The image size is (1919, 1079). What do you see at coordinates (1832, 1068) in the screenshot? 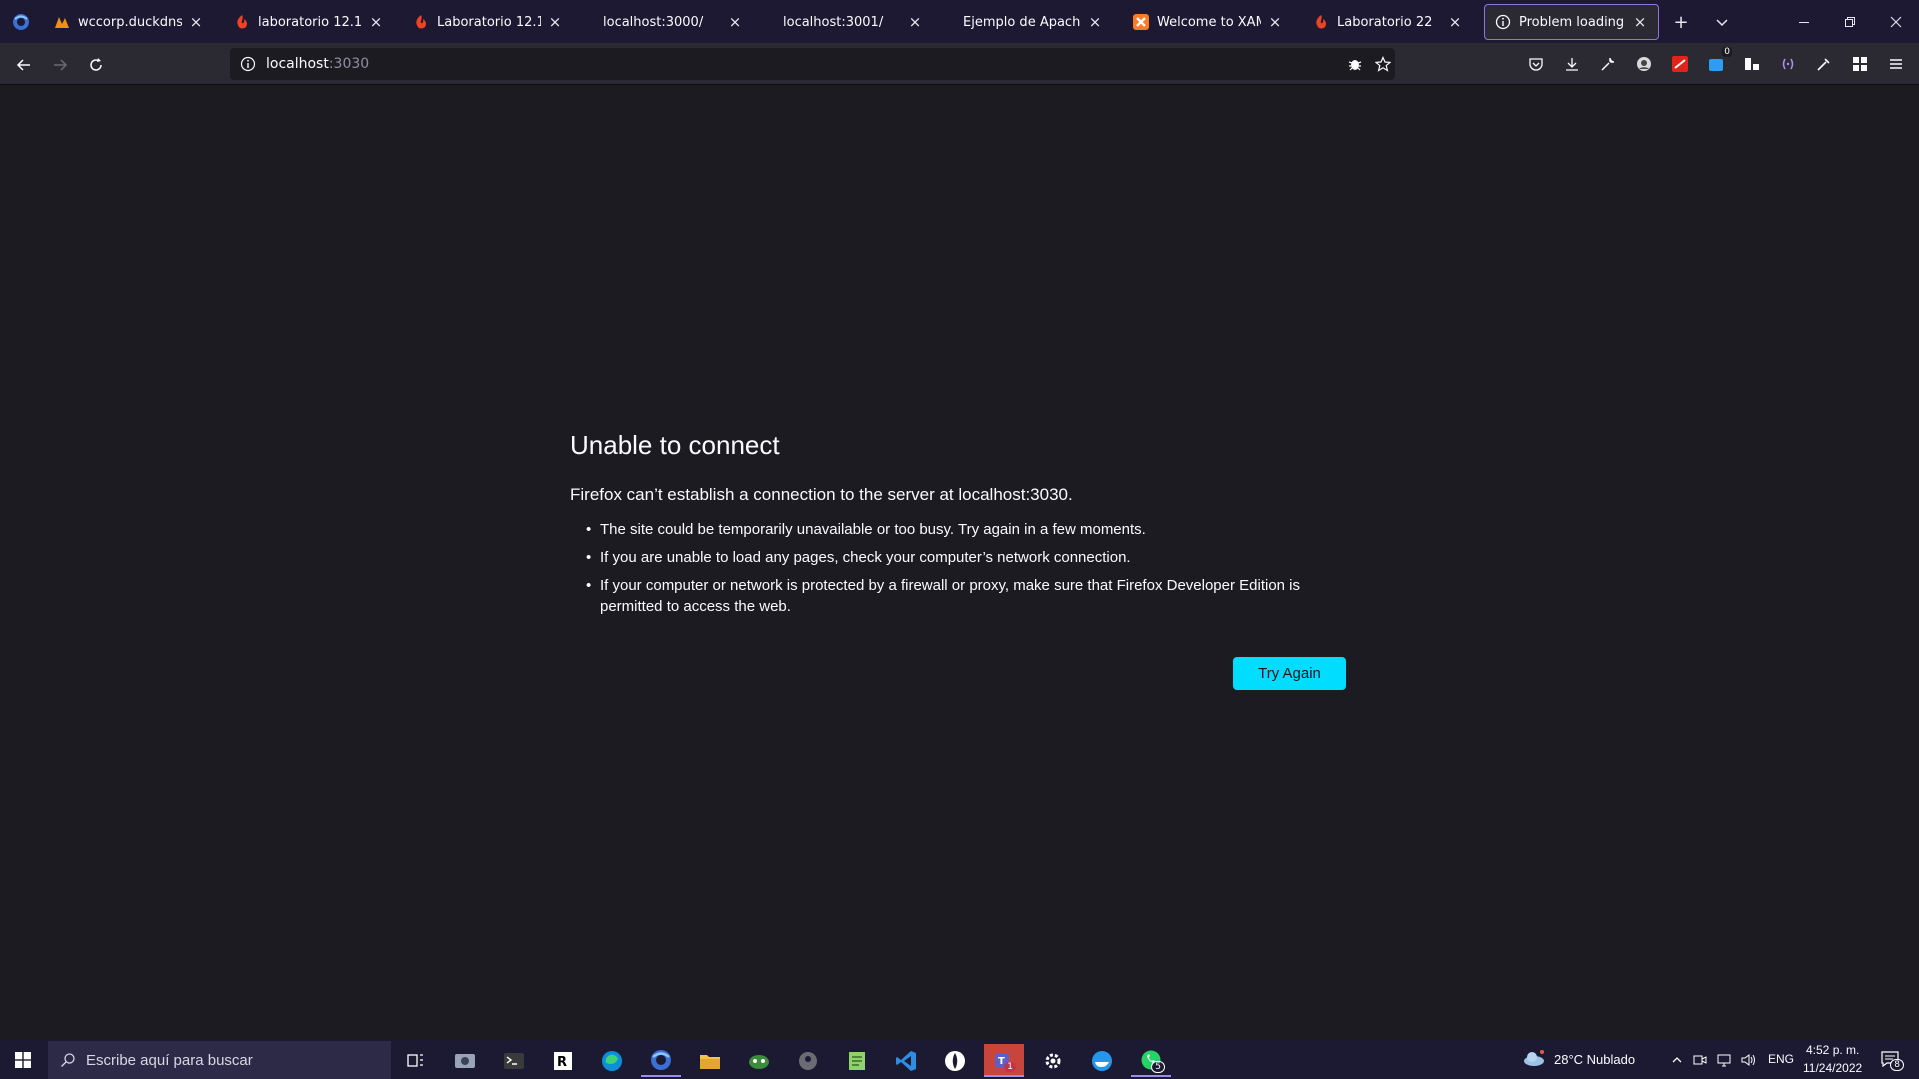
I see `clock-date: 11/24/2022` at bounding box center [1832, 1068].